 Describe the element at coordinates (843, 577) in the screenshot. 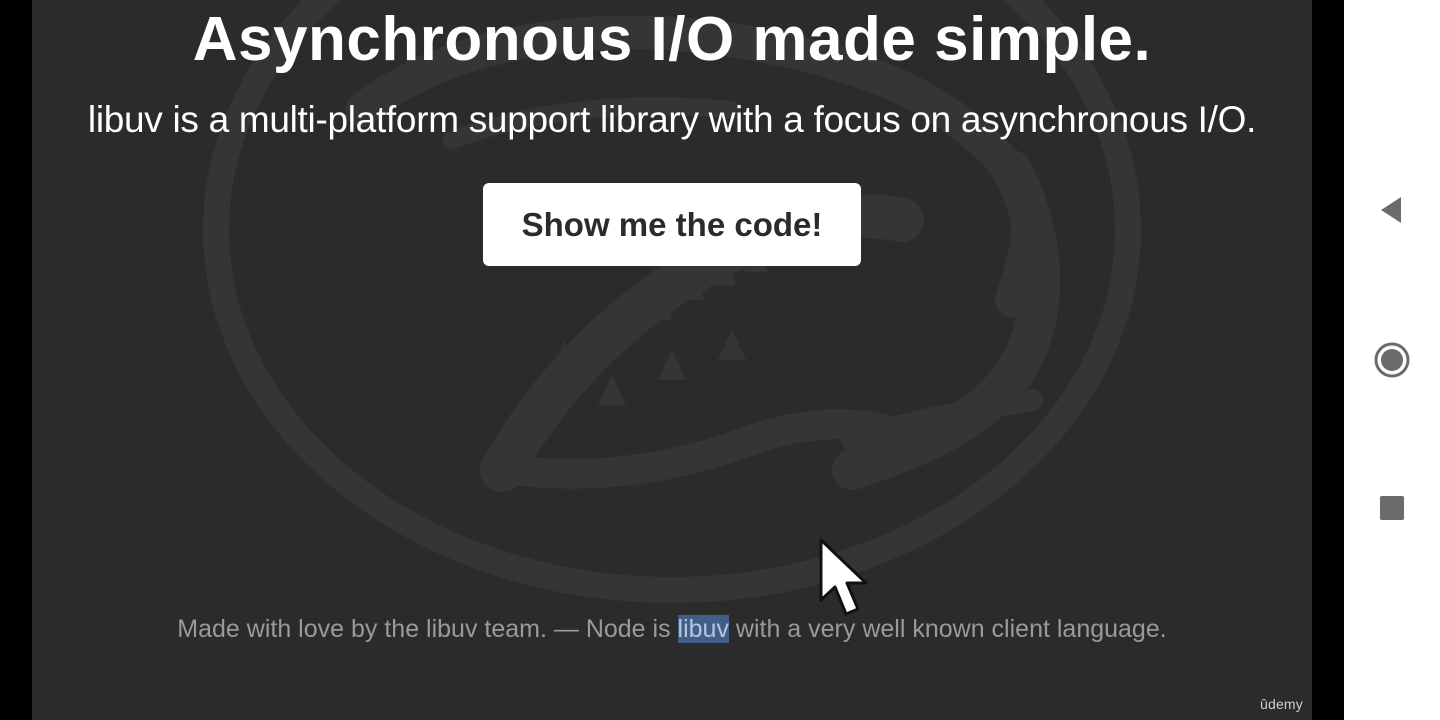

I see `mouse-pointer-icon` at that location.